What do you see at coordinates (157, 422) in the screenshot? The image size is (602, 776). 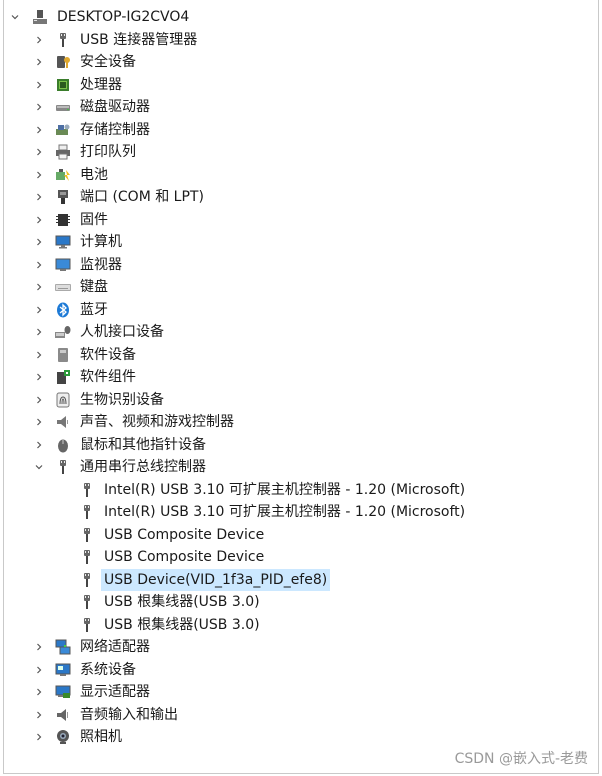 I see `tree-item-label: 声音、视频和游戏控制器` at bounding box center [157, 422].